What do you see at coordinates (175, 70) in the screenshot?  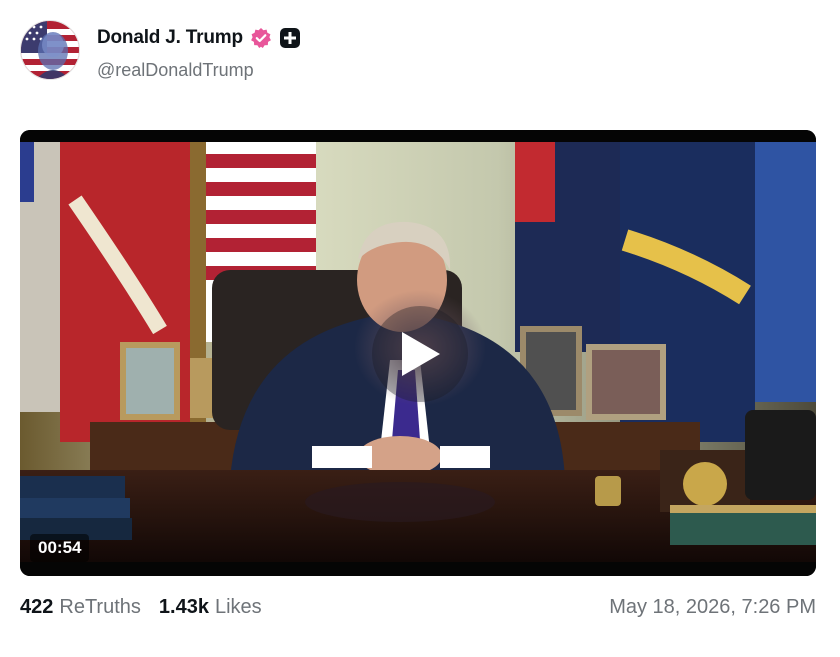 I see `author-handle: @realDonaldTrump` at bounding box center [175, 70].